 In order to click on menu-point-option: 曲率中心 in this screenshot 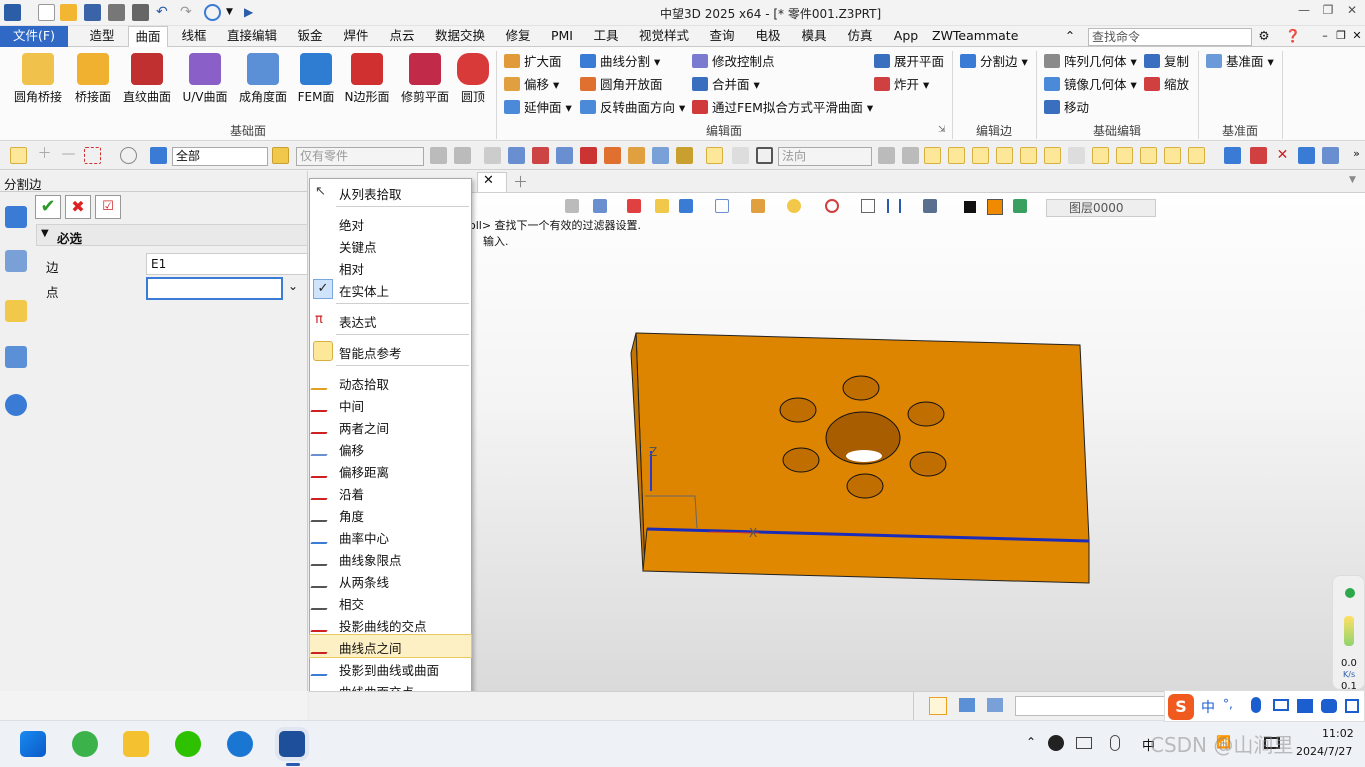, I will do `click(390, 536)`.